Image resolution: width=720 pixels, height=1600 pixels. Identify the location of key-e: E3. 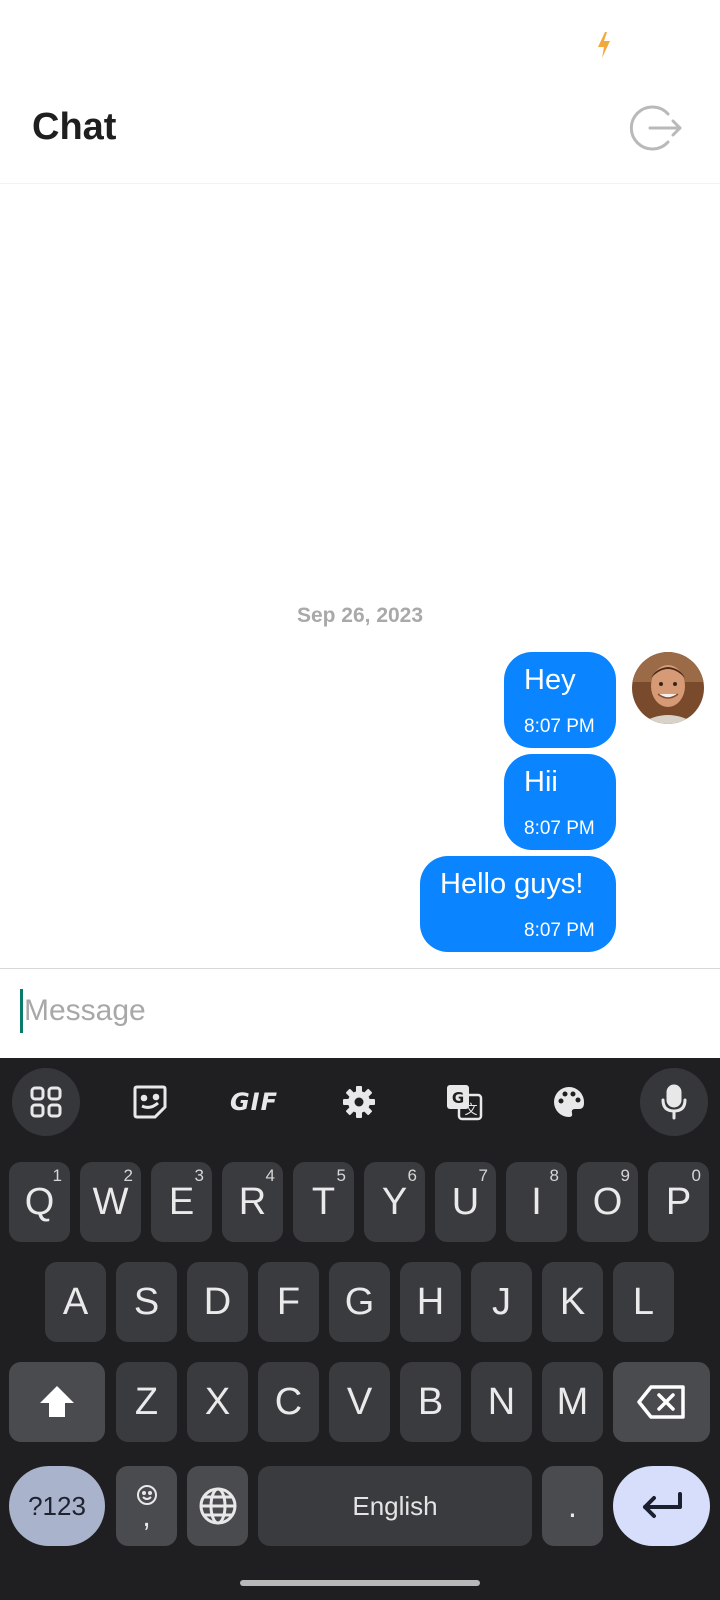
(181, 1202).